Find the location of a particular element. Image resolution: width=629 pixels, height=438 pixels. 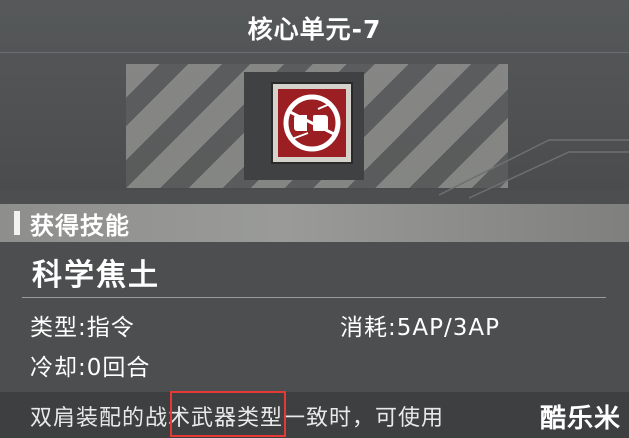

skill-type: 类型:指令 is located at coordinates (82, 328).